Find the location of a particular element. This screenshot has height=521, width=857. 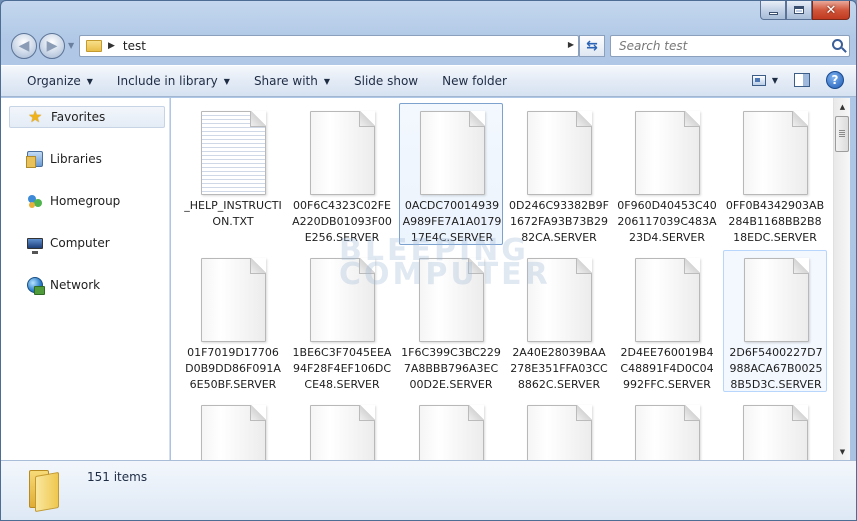

scroll-thumb is located at coordinates (842, 134).